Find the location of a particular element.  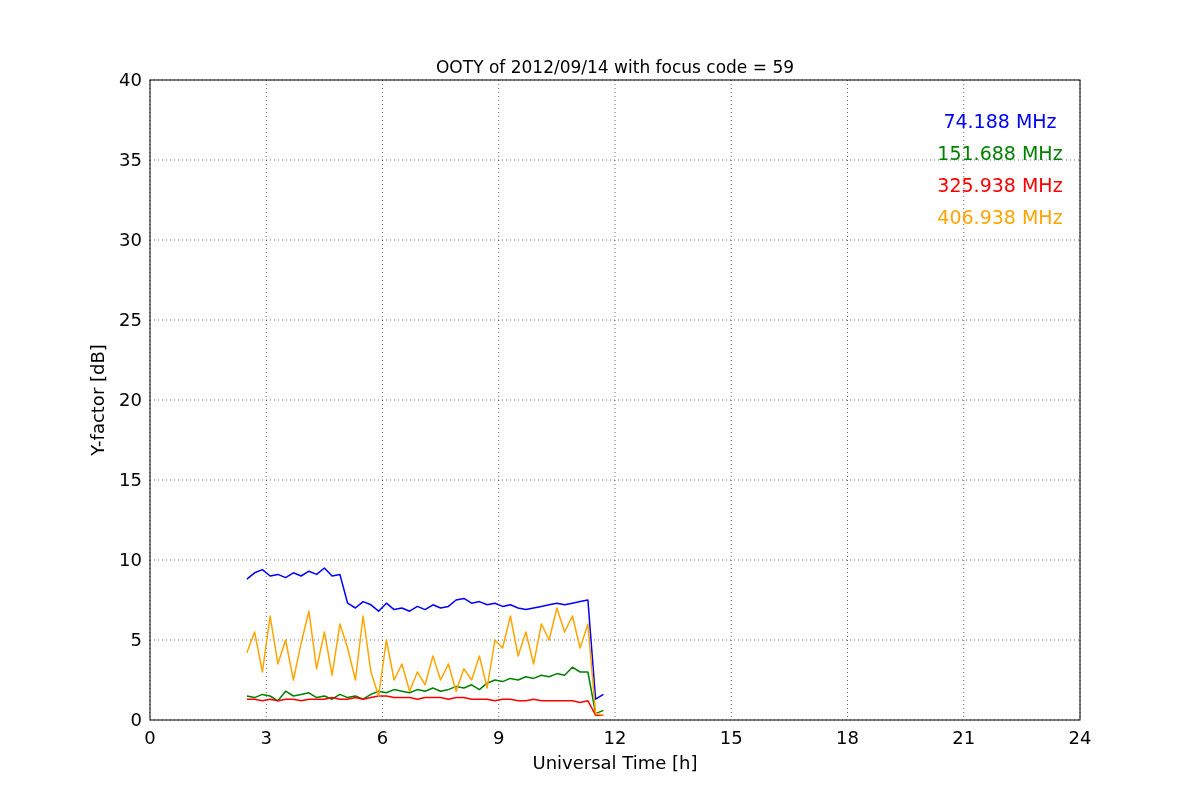

tick-label: 40 is located at coordinates (130, 79).